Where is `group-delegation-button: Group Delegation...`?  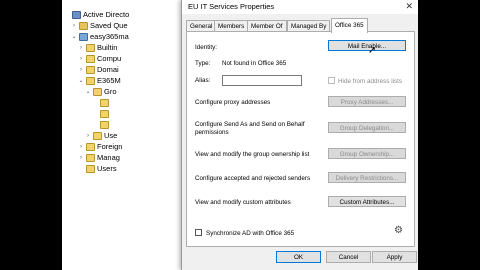 group-delegation-button: Group Delegation... is located at coordinates (367, 127).